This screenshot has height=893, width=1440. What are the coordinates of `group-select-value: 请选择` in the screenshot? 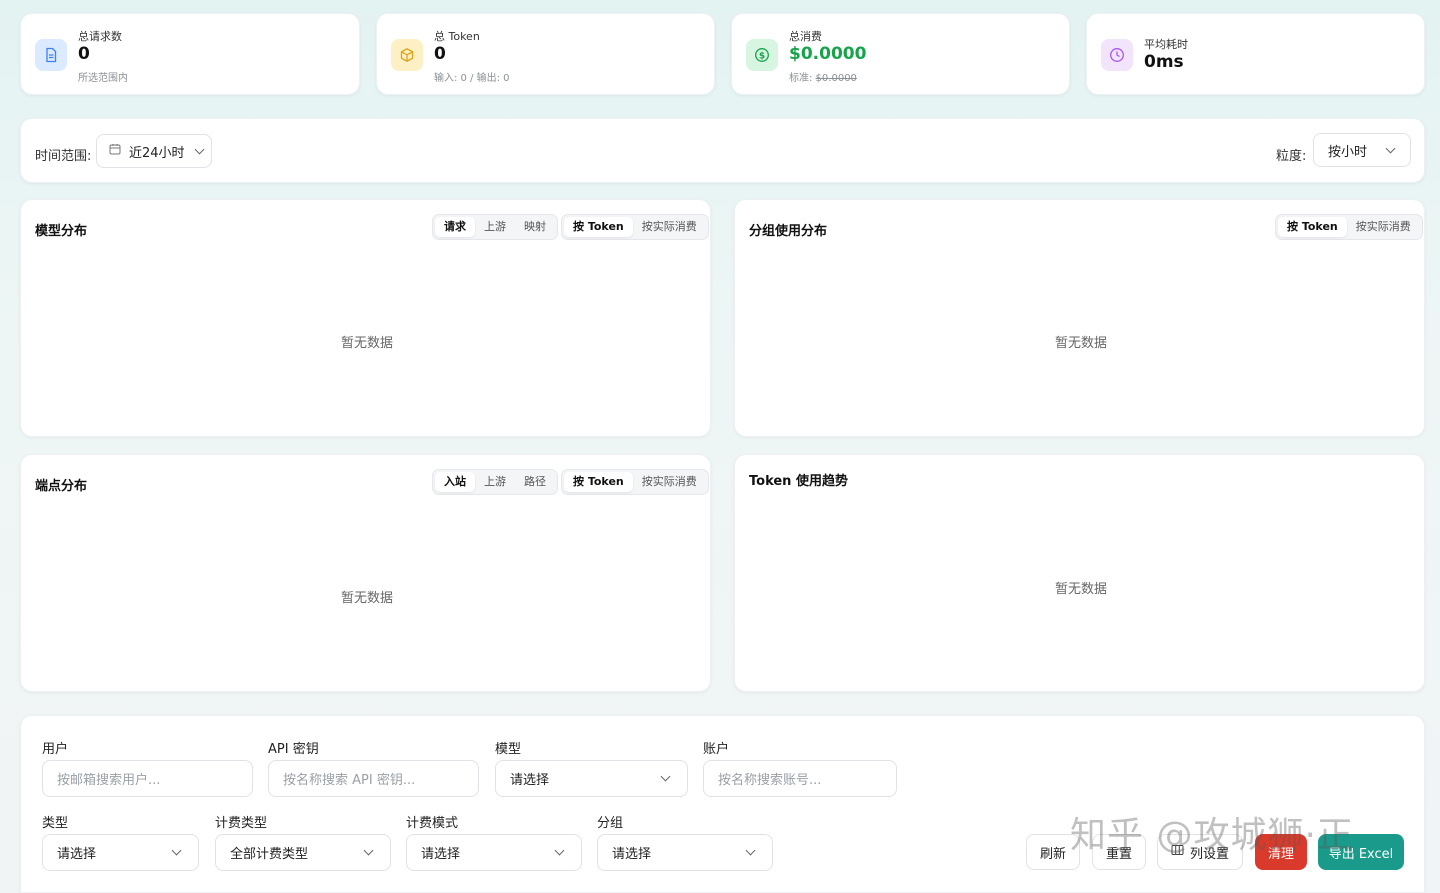 It's located at (632, 854).